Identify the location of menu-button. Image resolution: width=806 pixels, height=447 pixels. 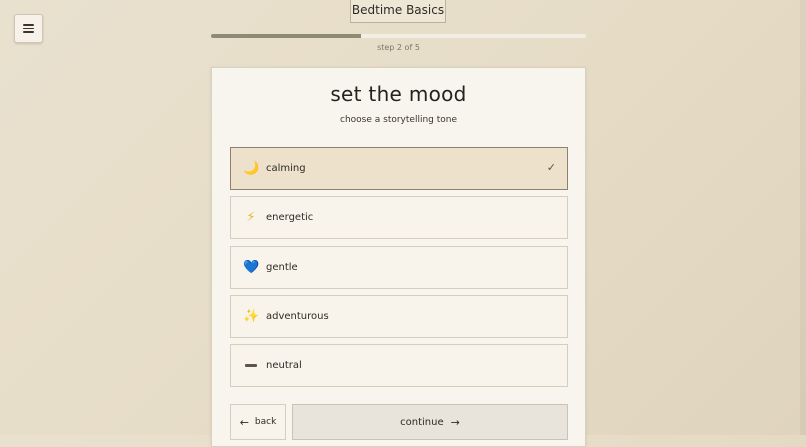
(28, 28).